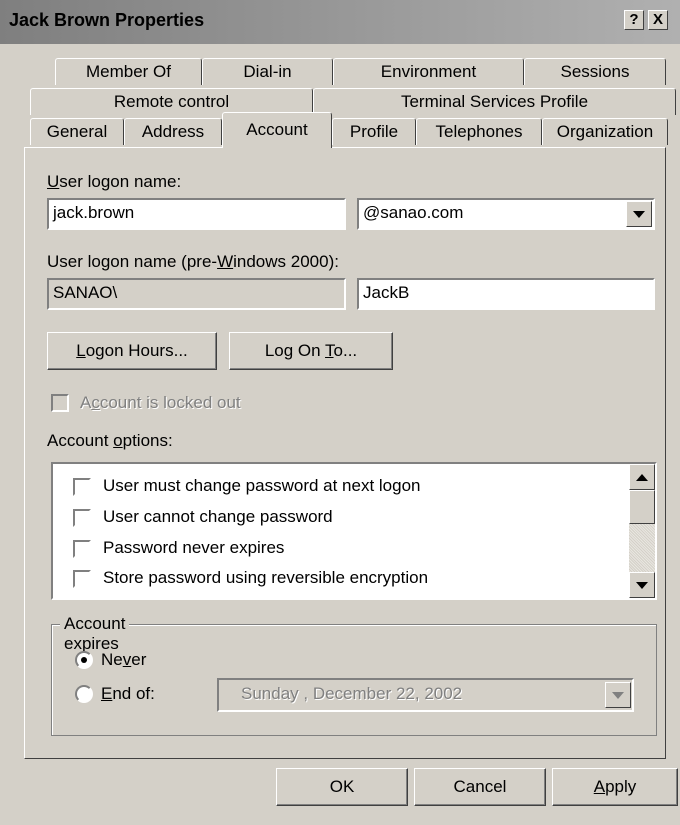 The width and height of the screenshot is (680, 825). I want to click on tab-organization: Organization, so click(605, 131).